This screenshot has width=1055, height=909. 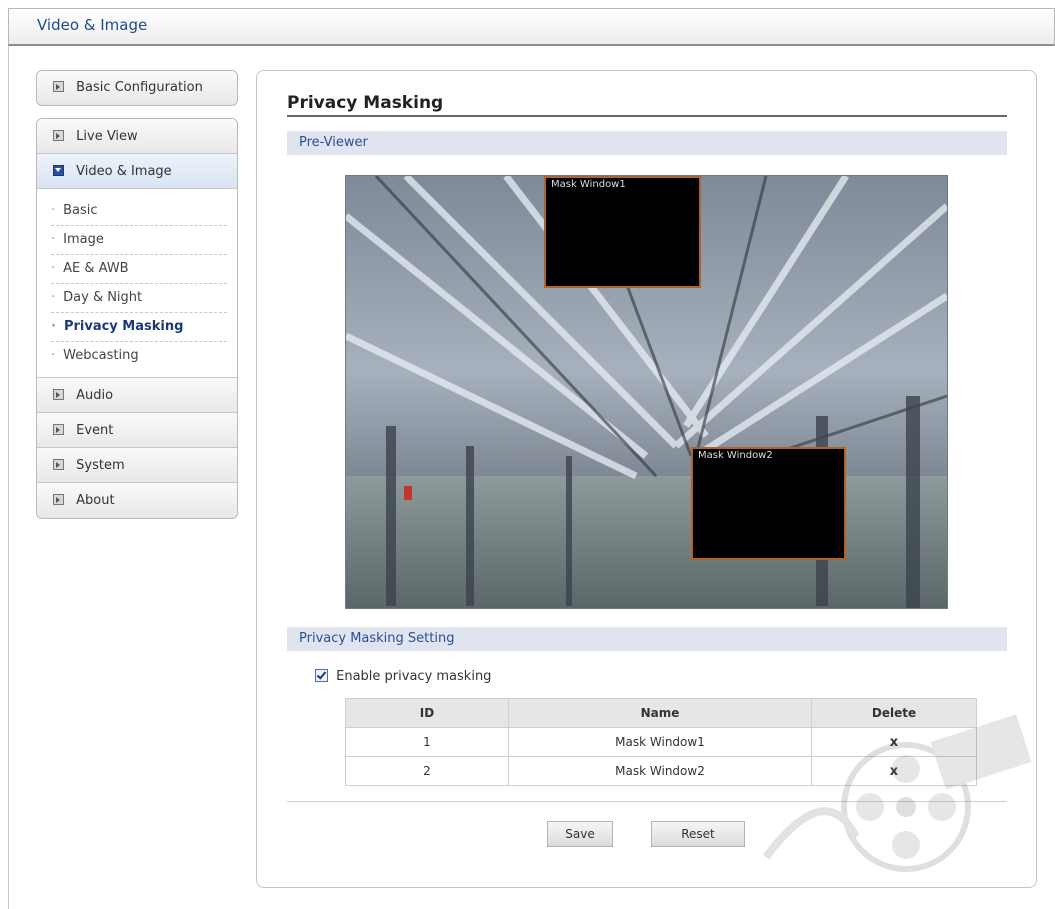 What do you see at coordinates (647, 116) in the screenshot?
I see `title-divider` at bounding box center [647, 116].